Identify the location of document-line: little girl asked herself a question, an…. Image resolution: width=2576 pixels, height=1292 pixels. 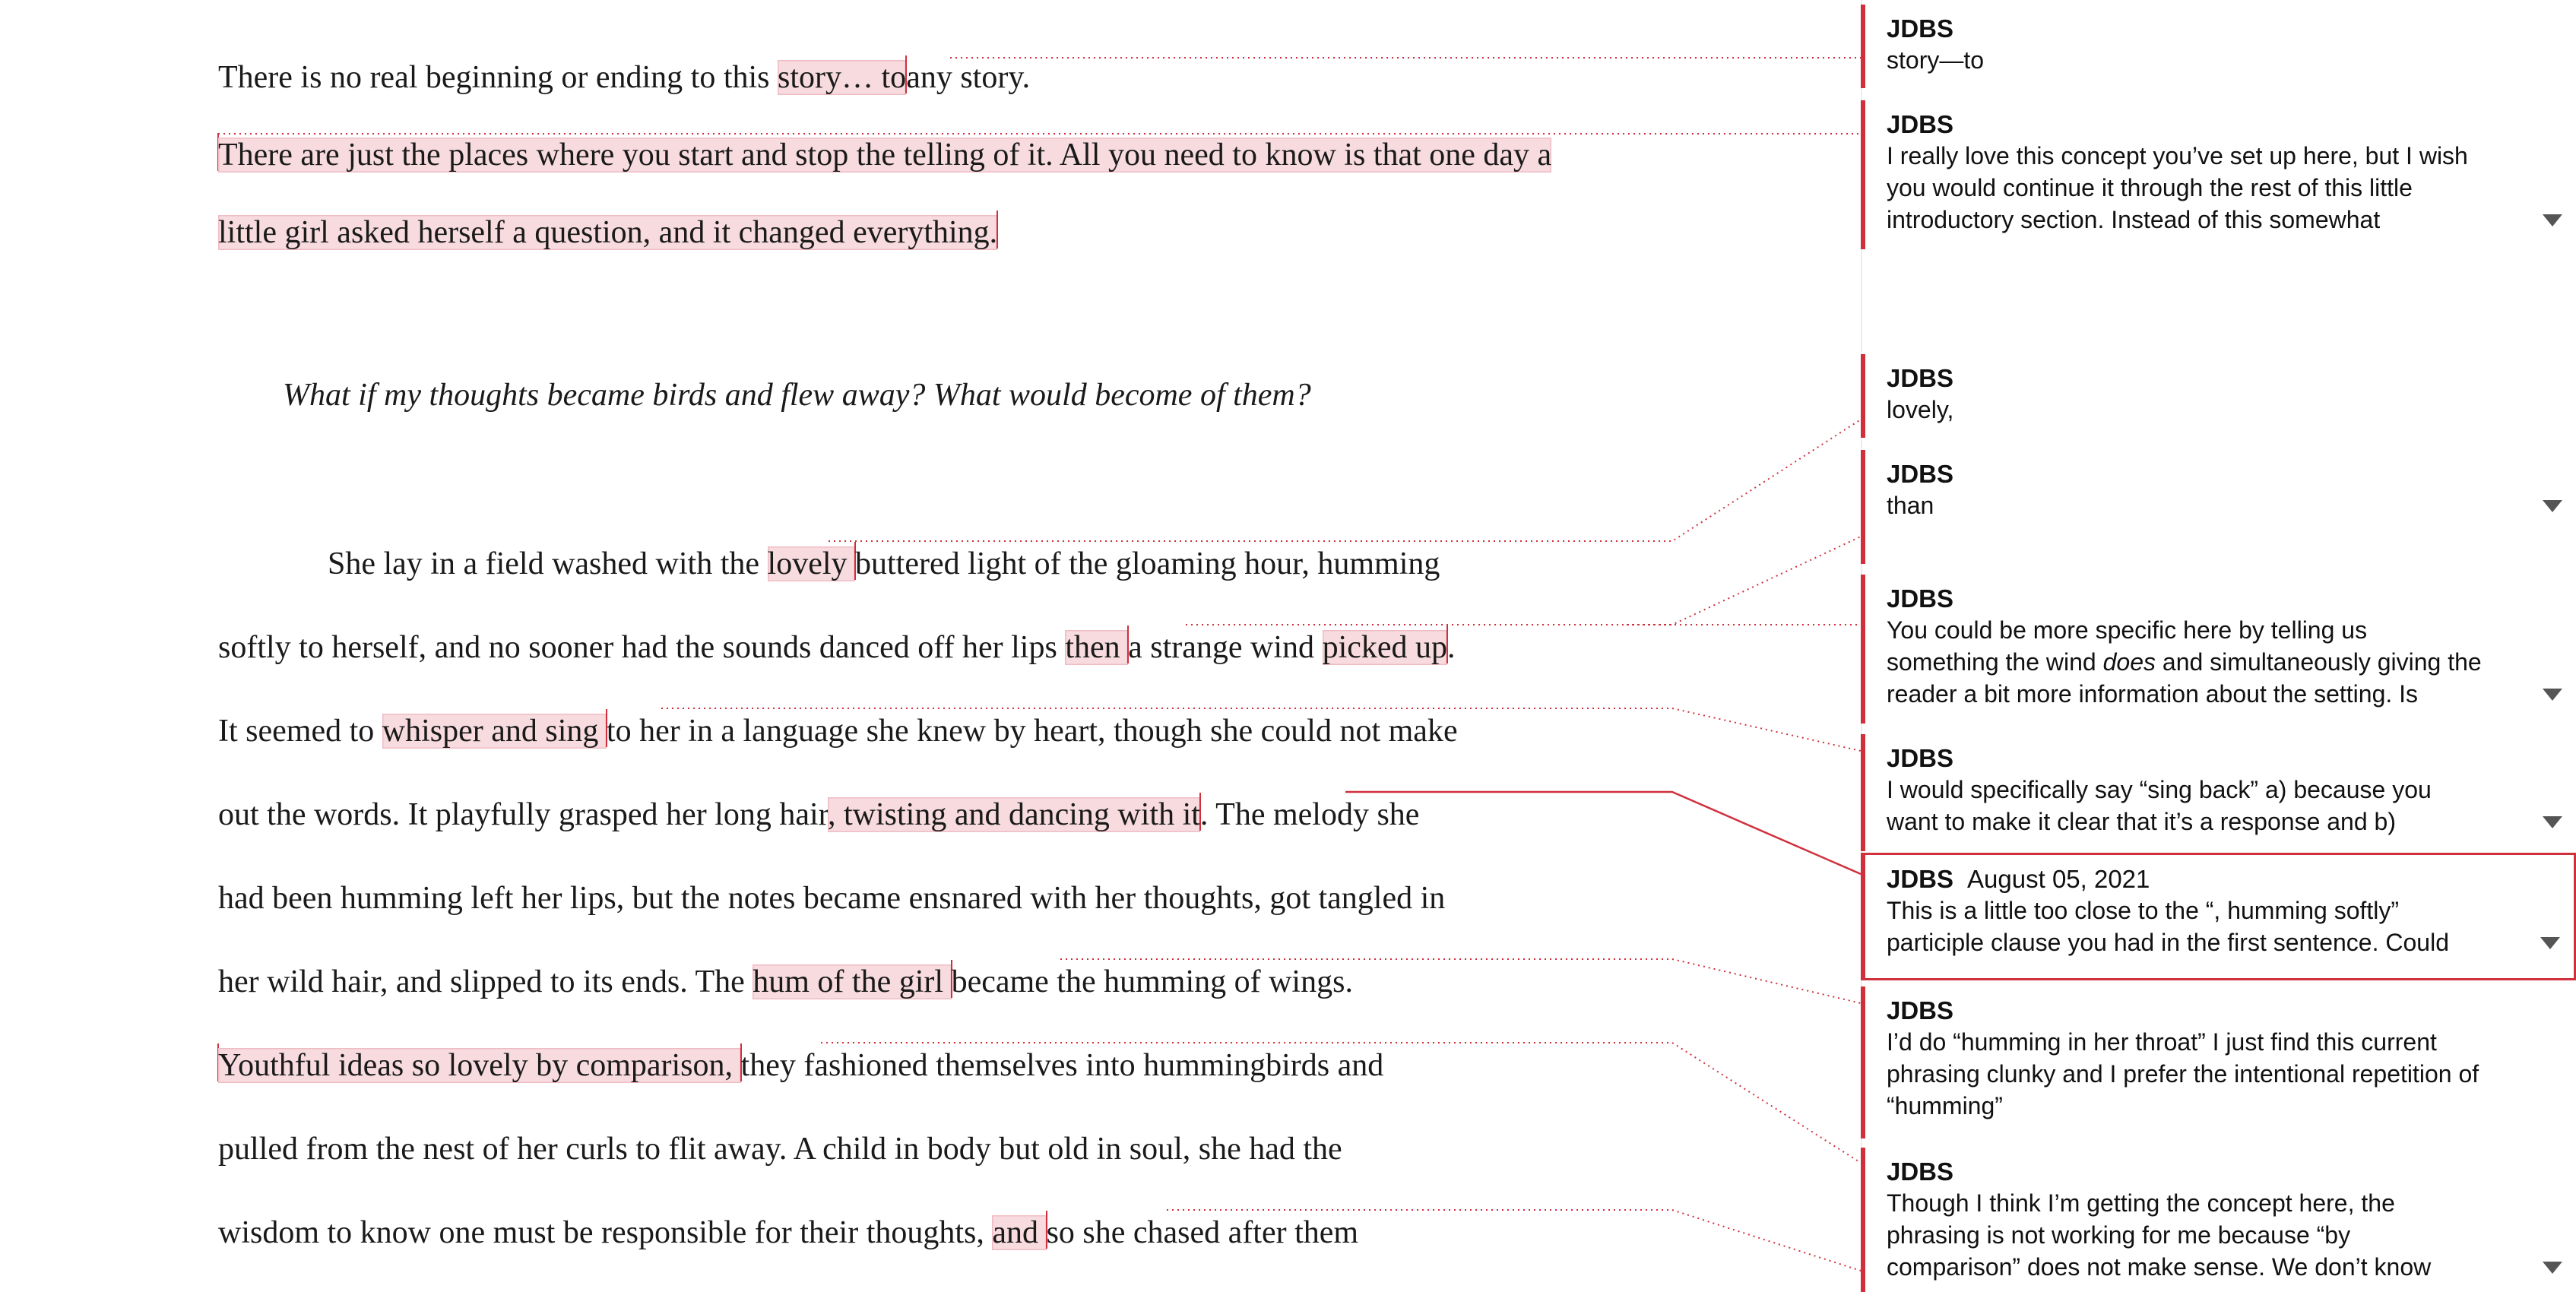
(608, 232).